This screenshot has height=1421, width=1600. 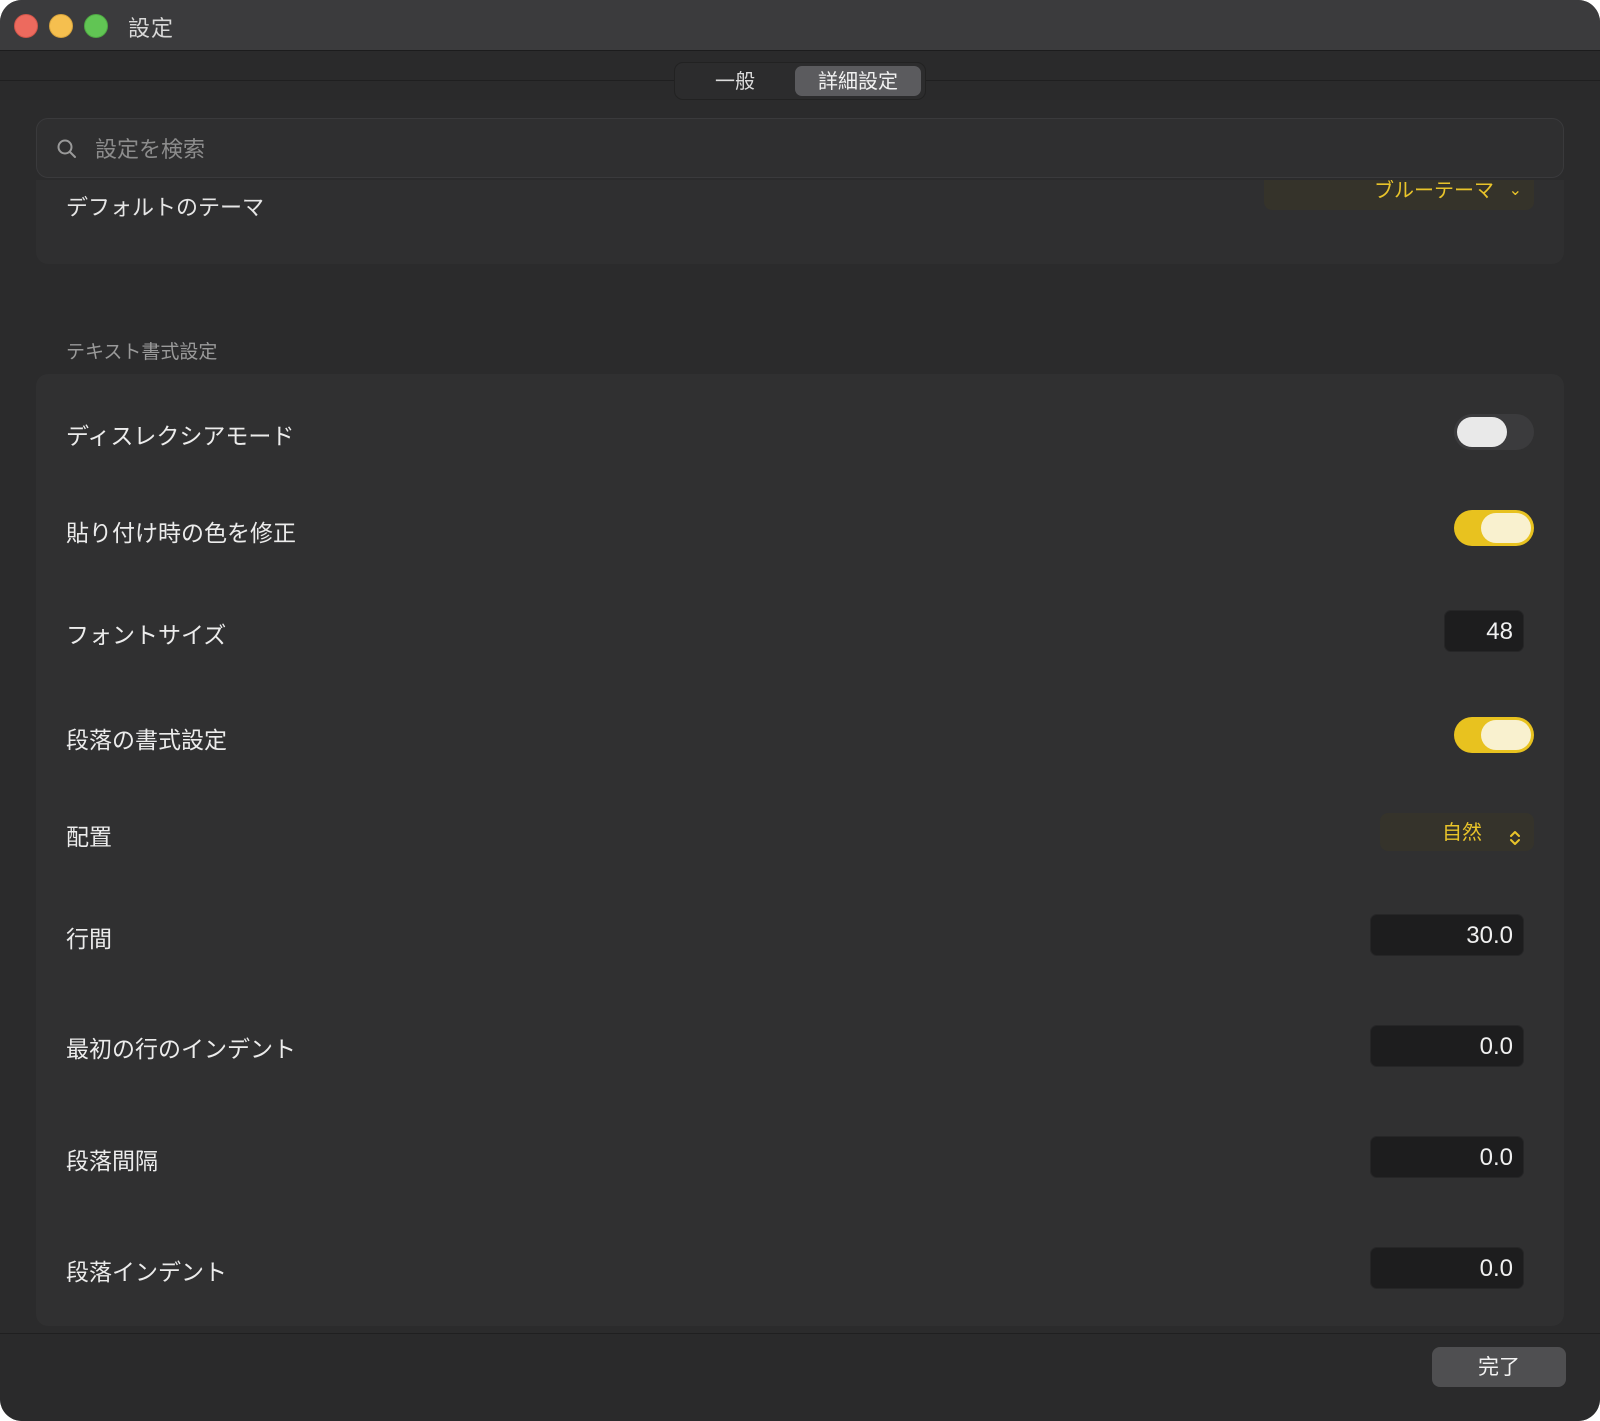 What do you see at coordinates (815, 150) in the screenshot?
I see `search-input` at bounding box center [815, 150].